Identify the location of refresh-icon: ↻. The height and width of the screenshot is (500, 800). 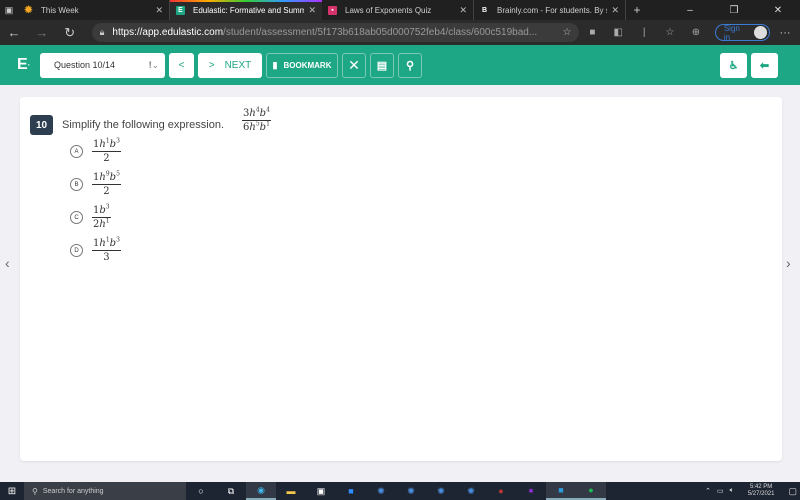
(70, 33).